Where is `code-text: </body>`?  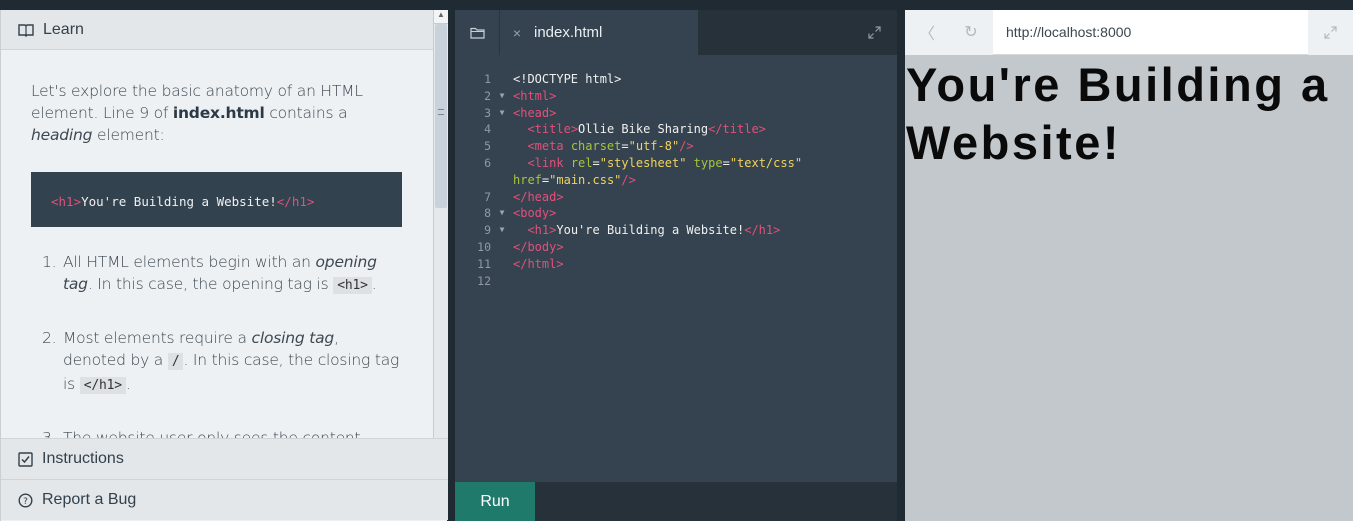
code-text: </body> is located at coordinates (538, 246).